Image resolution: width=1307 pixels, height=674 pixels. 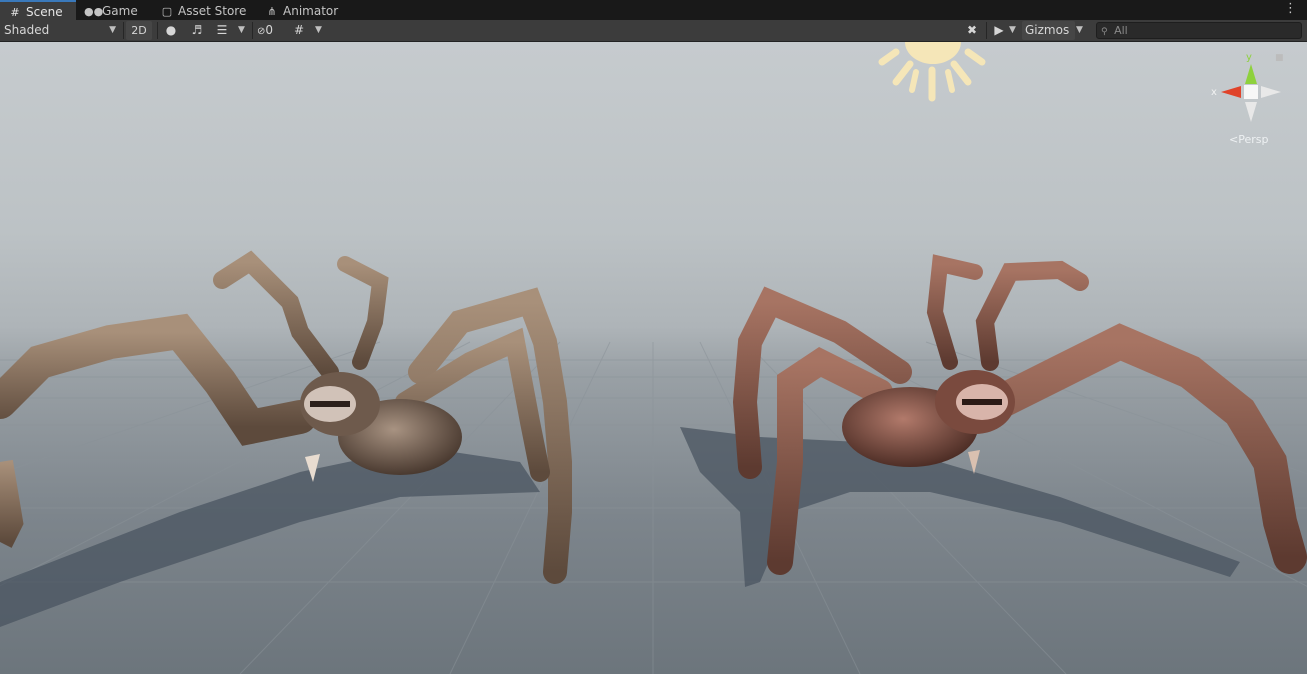 What do you see at coordinates (653, 10) in the screenshot?
I see `editor-tab-strip: # Scene ●●Game ▢ Asset Store ⋔ Animator ⋮` at bounding box center [653, 10].